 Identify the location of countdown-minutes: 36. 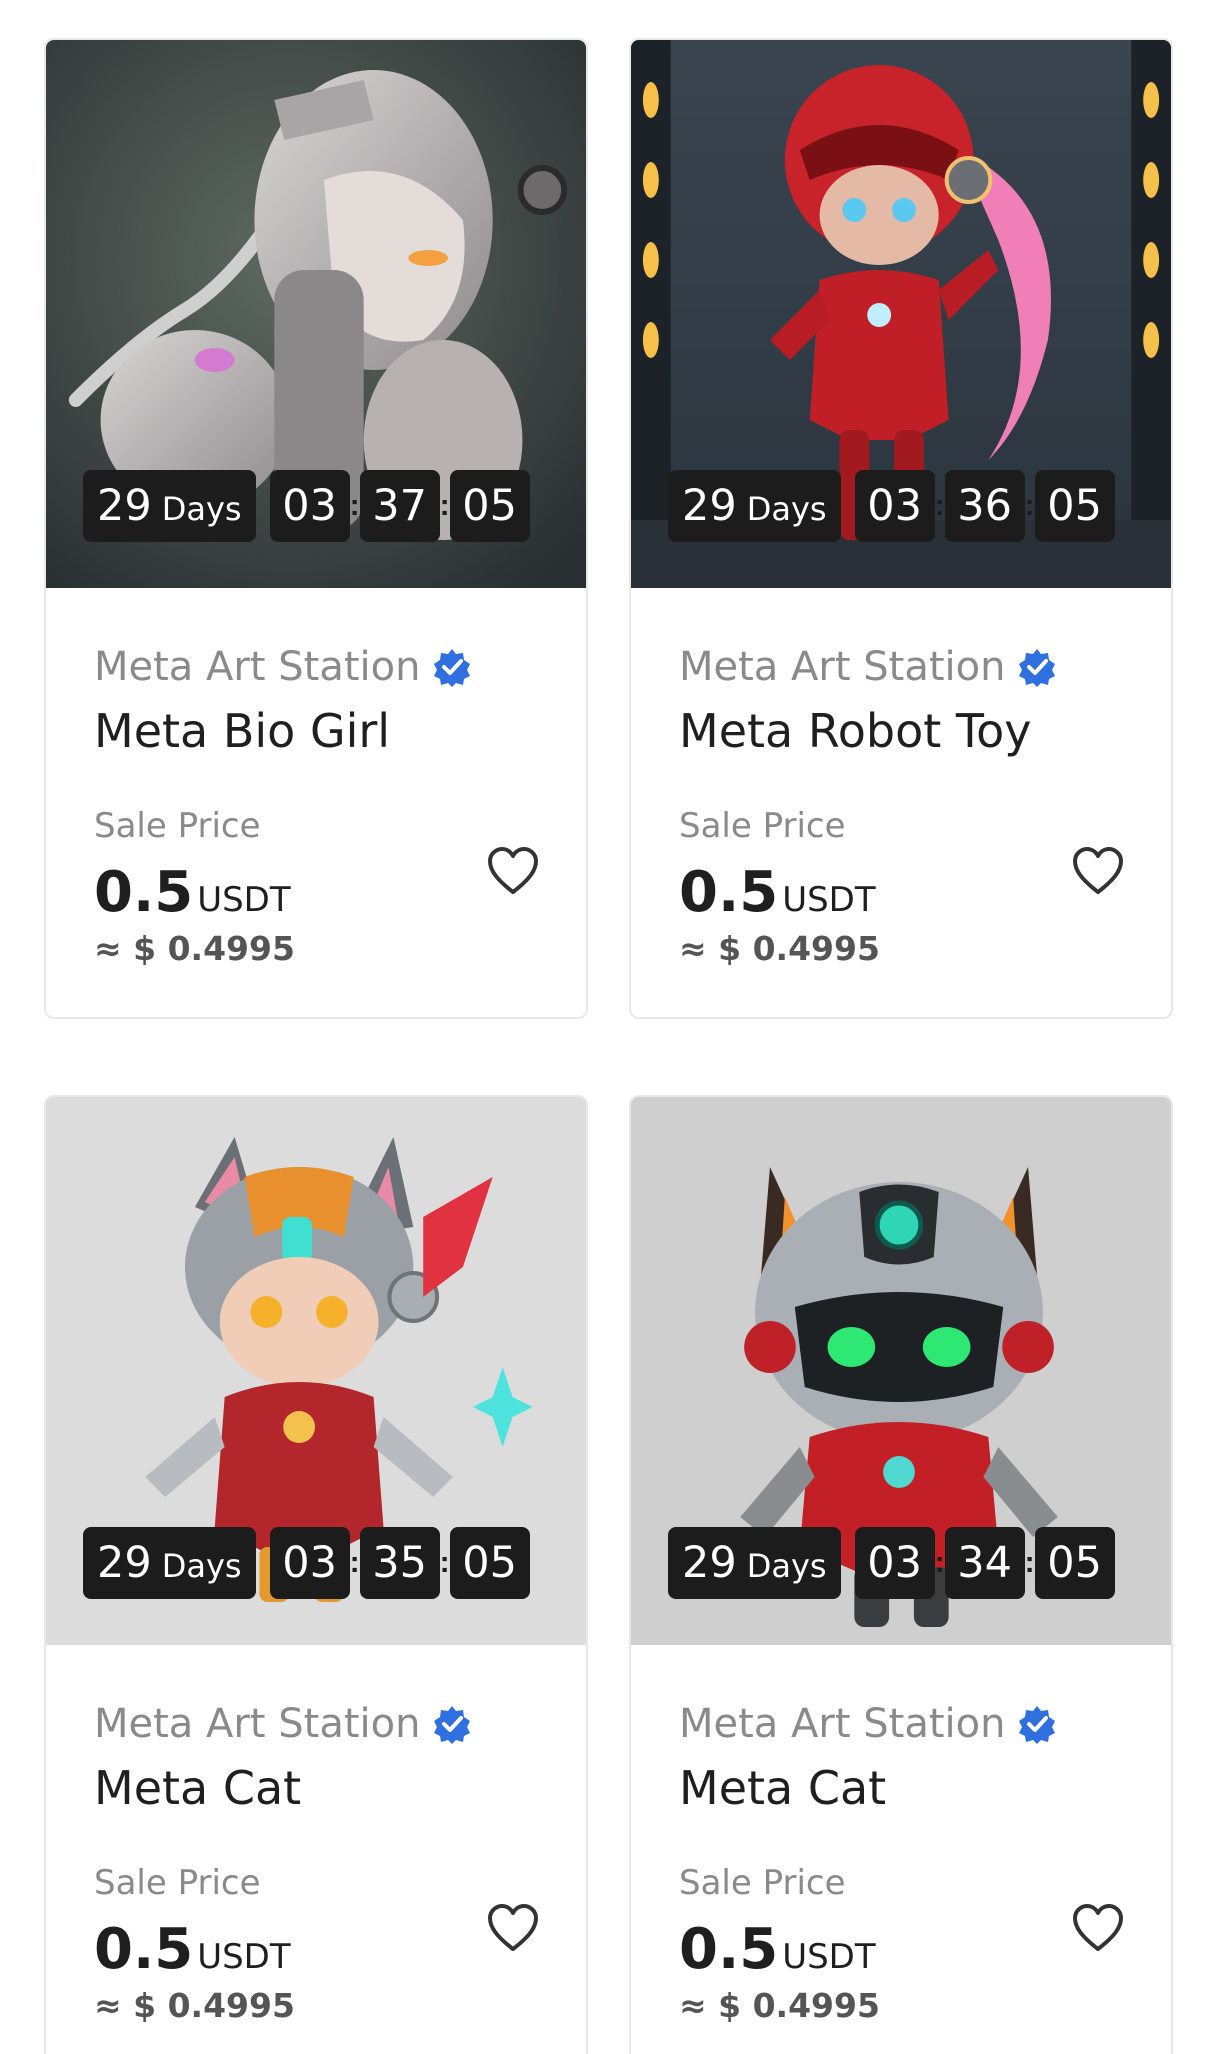
(984, 506).